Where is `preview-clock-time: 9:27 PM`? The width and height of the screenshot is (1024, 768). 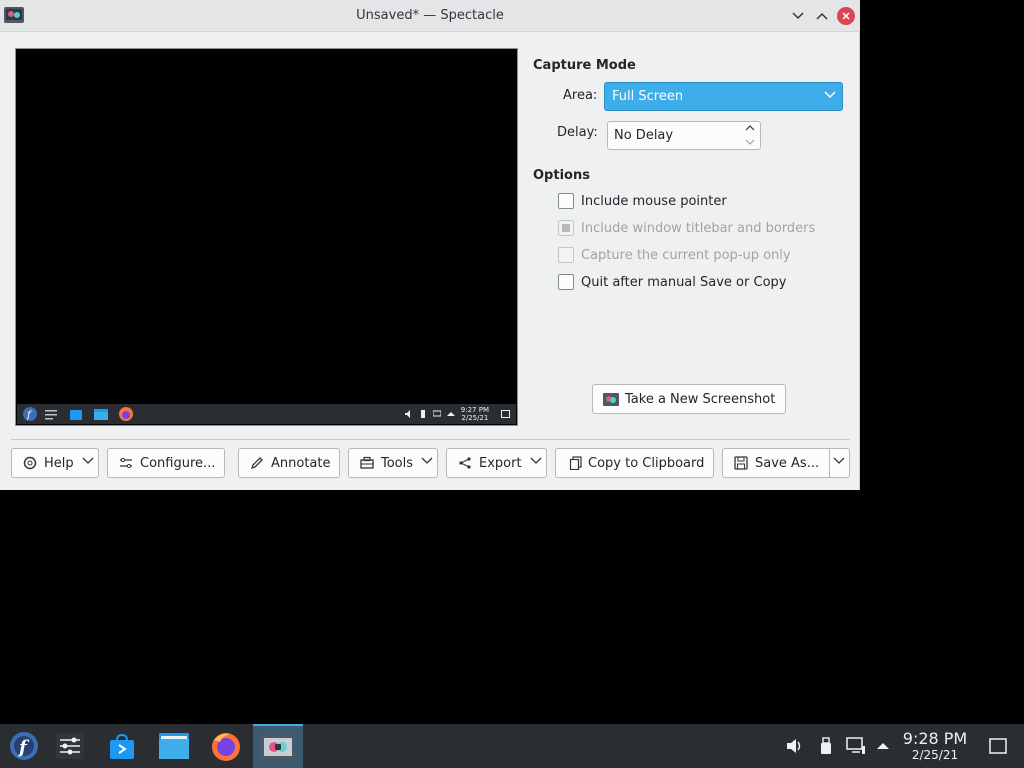
preview-clock-time: 9:27 PM is located at coordinates (474, 410).